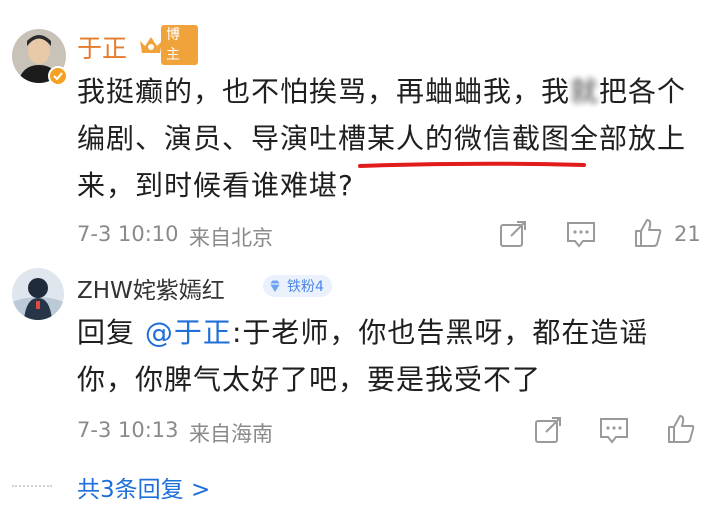 The width and height of the screenshot is (723, 508). Describe the element at coordinates (151, 45) in the screenshot. I see `crown-icon` at that location.